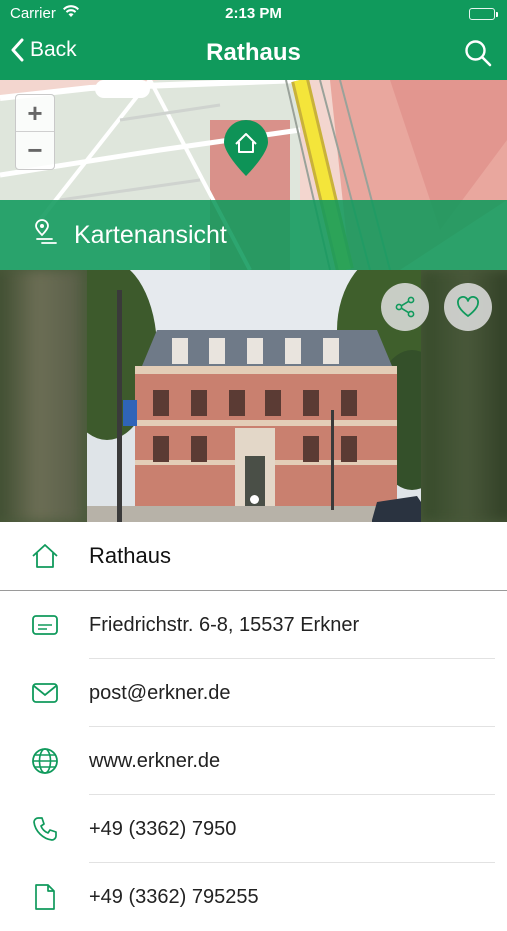 This screenshot has width=507, height=931. What do you see at coordinates (45, 235) in the screenshot?
I see `location-pin-icon` at bounding box center [45, 235].